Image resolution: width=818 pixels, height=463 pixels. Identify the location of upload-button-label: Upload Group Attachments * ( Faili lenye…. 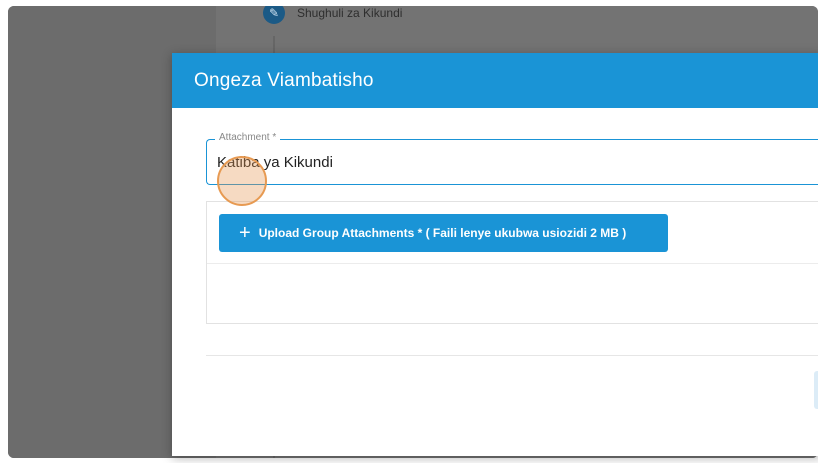
(442, 233).